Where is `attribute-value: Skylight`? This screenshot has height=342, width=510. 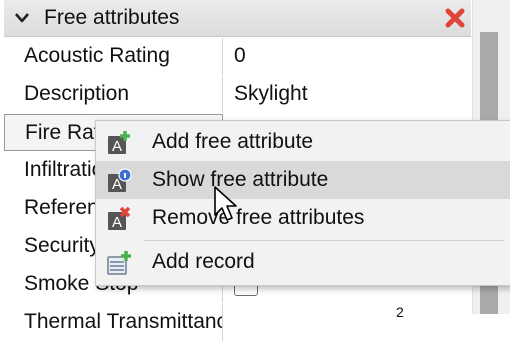 attribute-value: Skylight is located at coordinates (271, 94).